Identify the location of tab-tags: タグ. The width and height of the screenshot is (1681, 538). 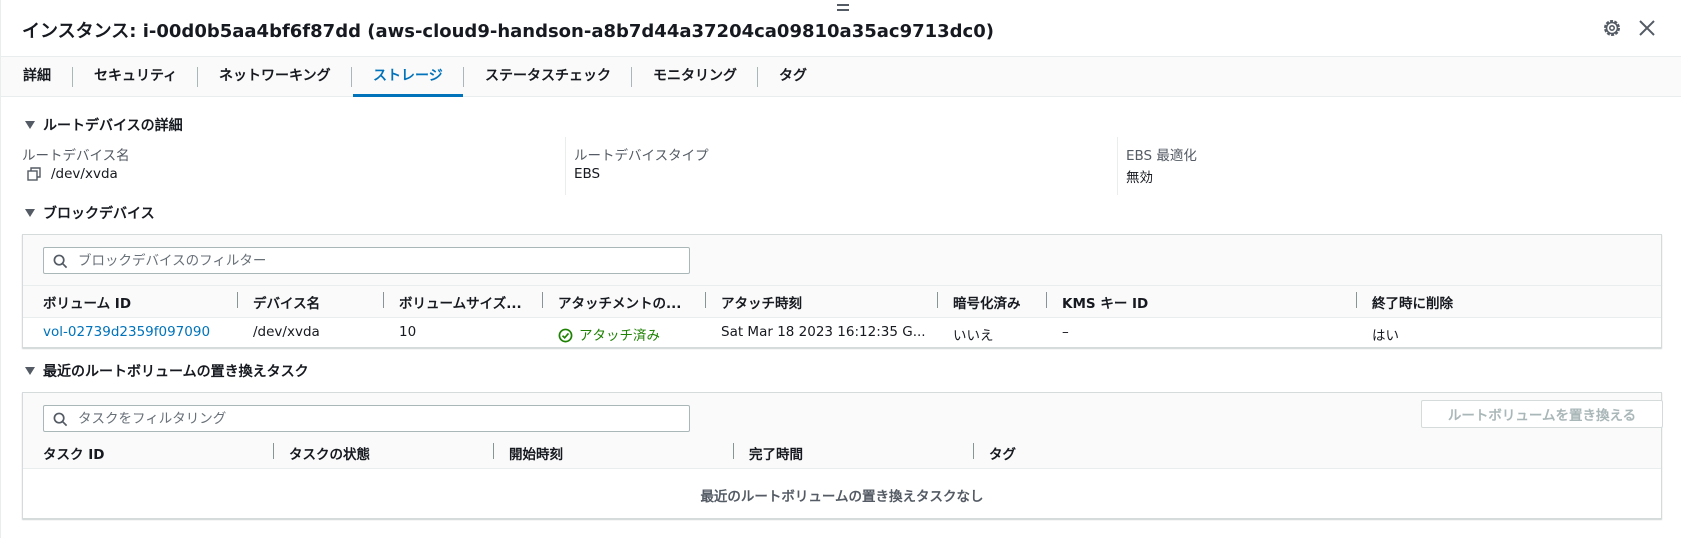
(793, 77).